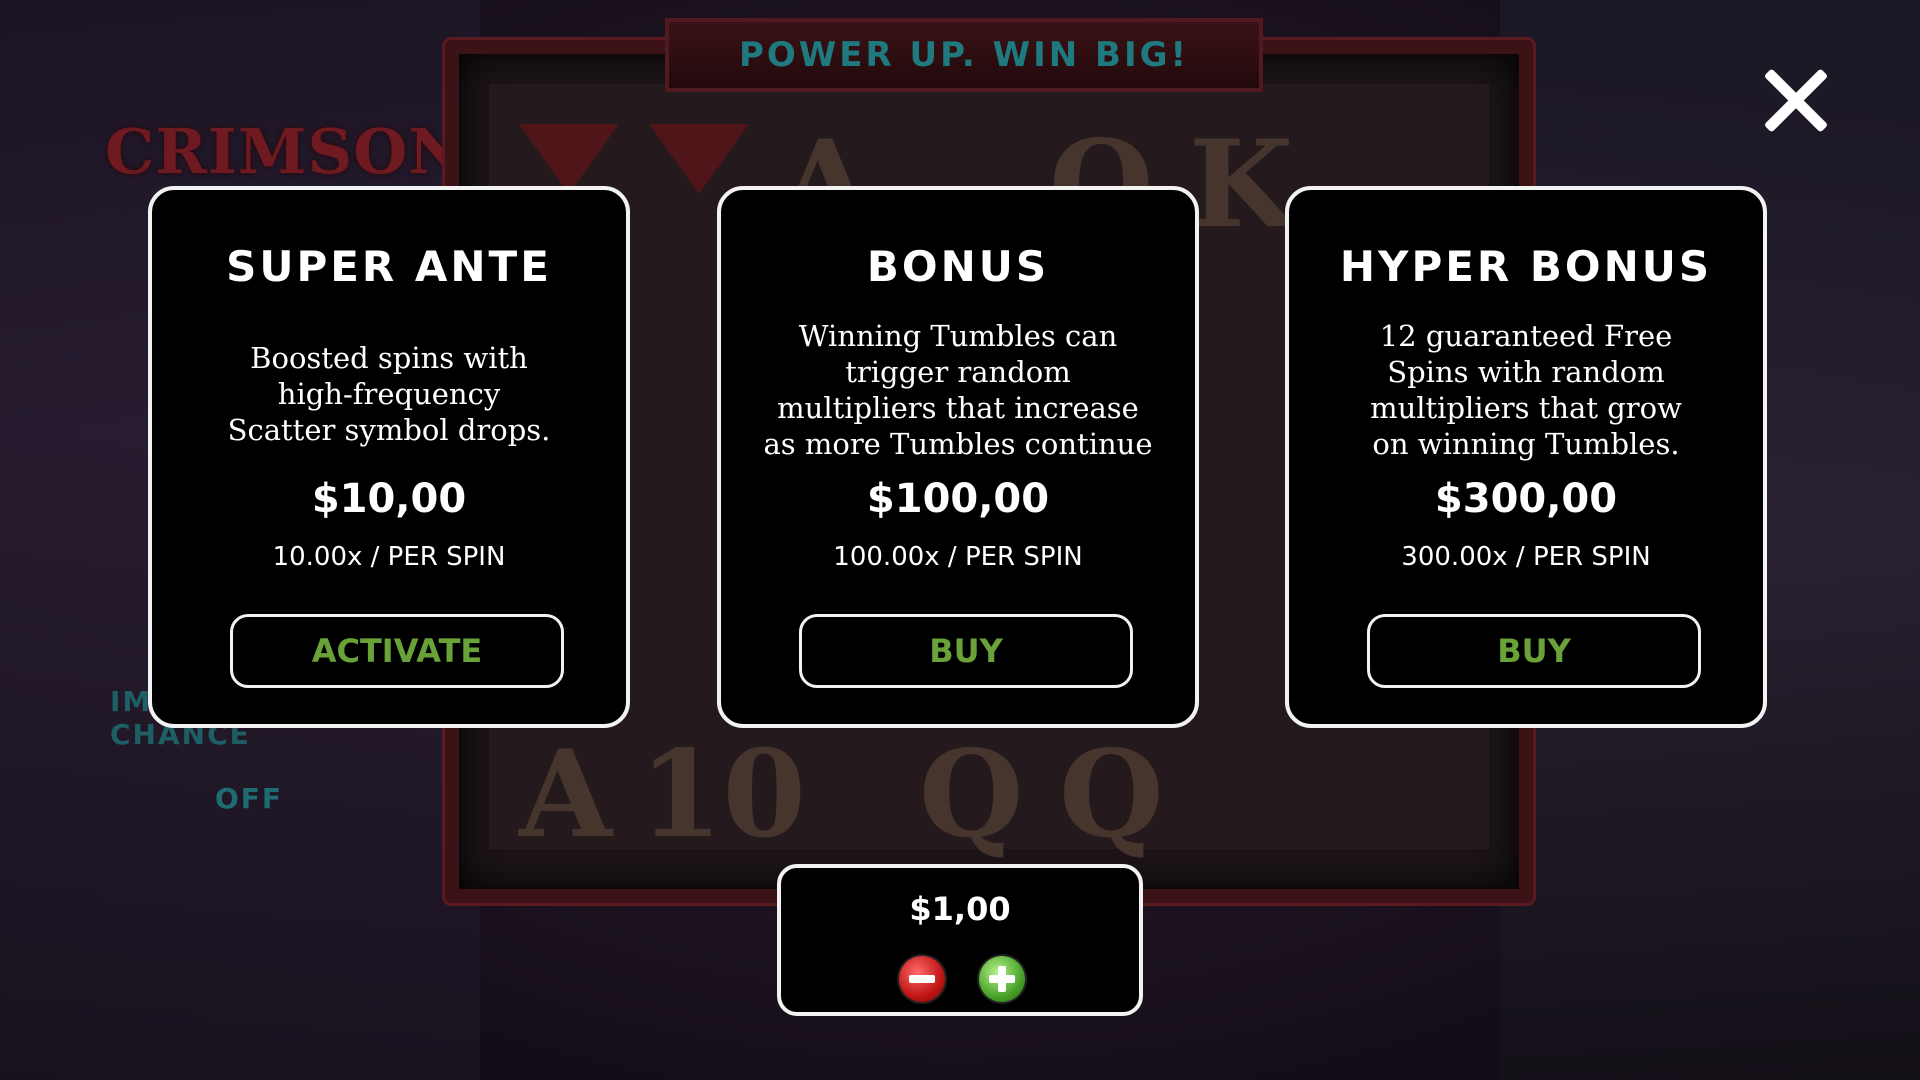 This screenshot has height=1080, width=1920. What do you see at coordinates (389, 430) in the screenshot?
I see `card-description-line: Scatter symbol drops.` at bounding box center [389, 430].